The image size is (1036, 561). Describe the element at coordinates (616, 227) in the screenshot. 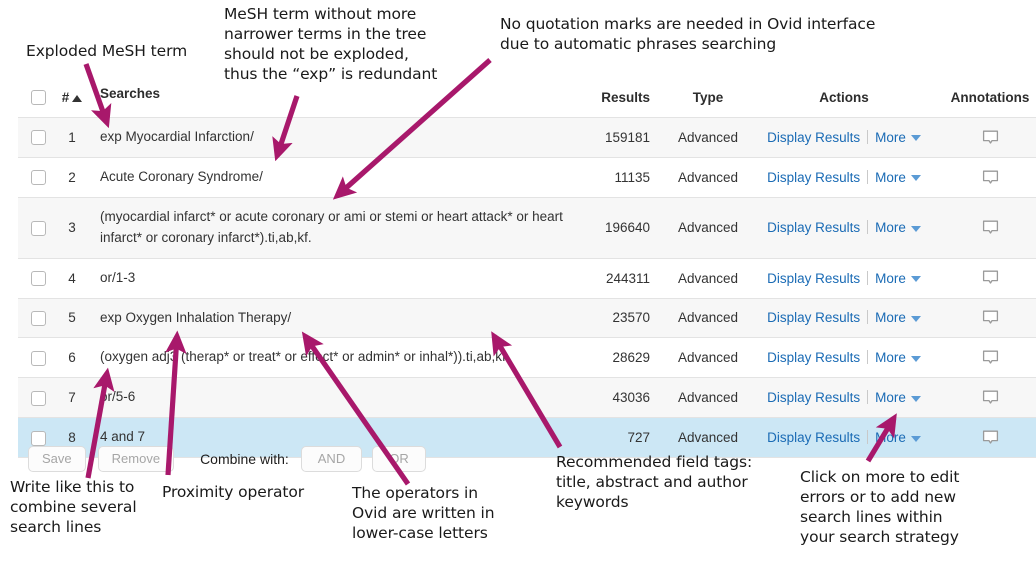

I see `row-results-count: 196640` at that location.